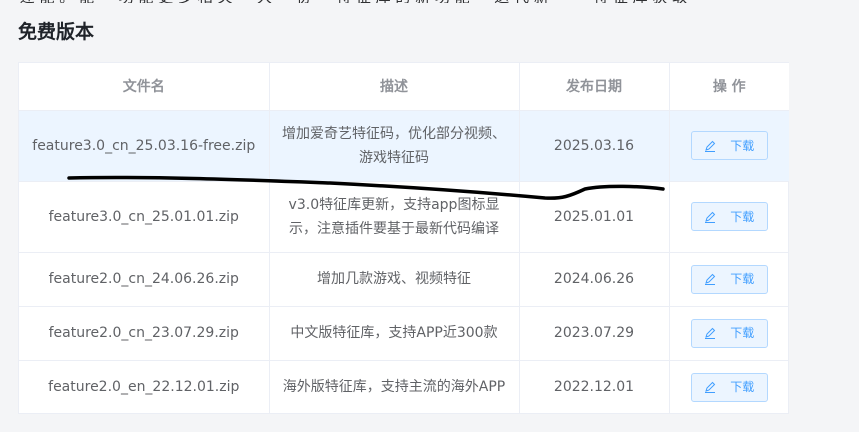 This screenshot has height=432, width=859. Describe the element at coordinates (594, 279) in the screenshot. I see `cell-date: 2024.06.26` at that location.